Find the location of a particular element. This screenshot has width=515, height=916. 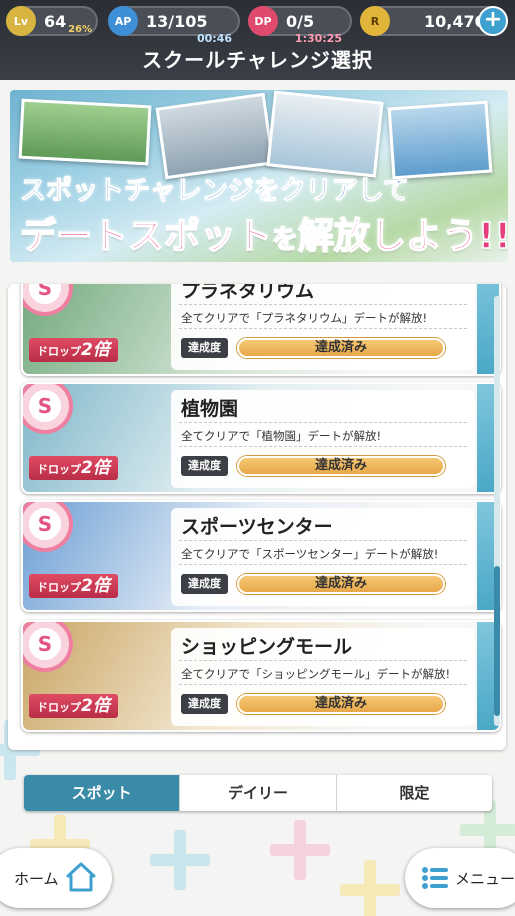

dp-value: 0/5 is located at coordinates (300, 21).